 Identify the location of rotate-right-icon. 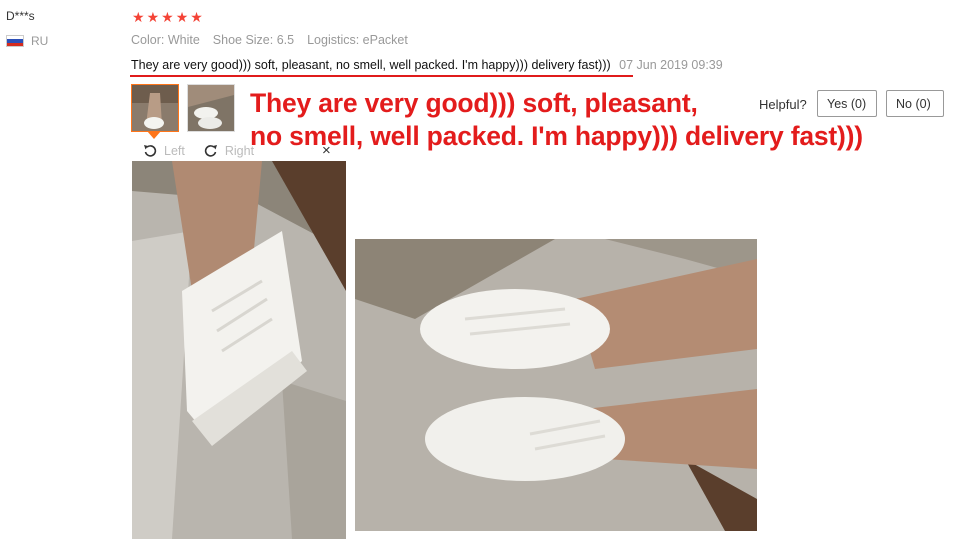
(210, 151).